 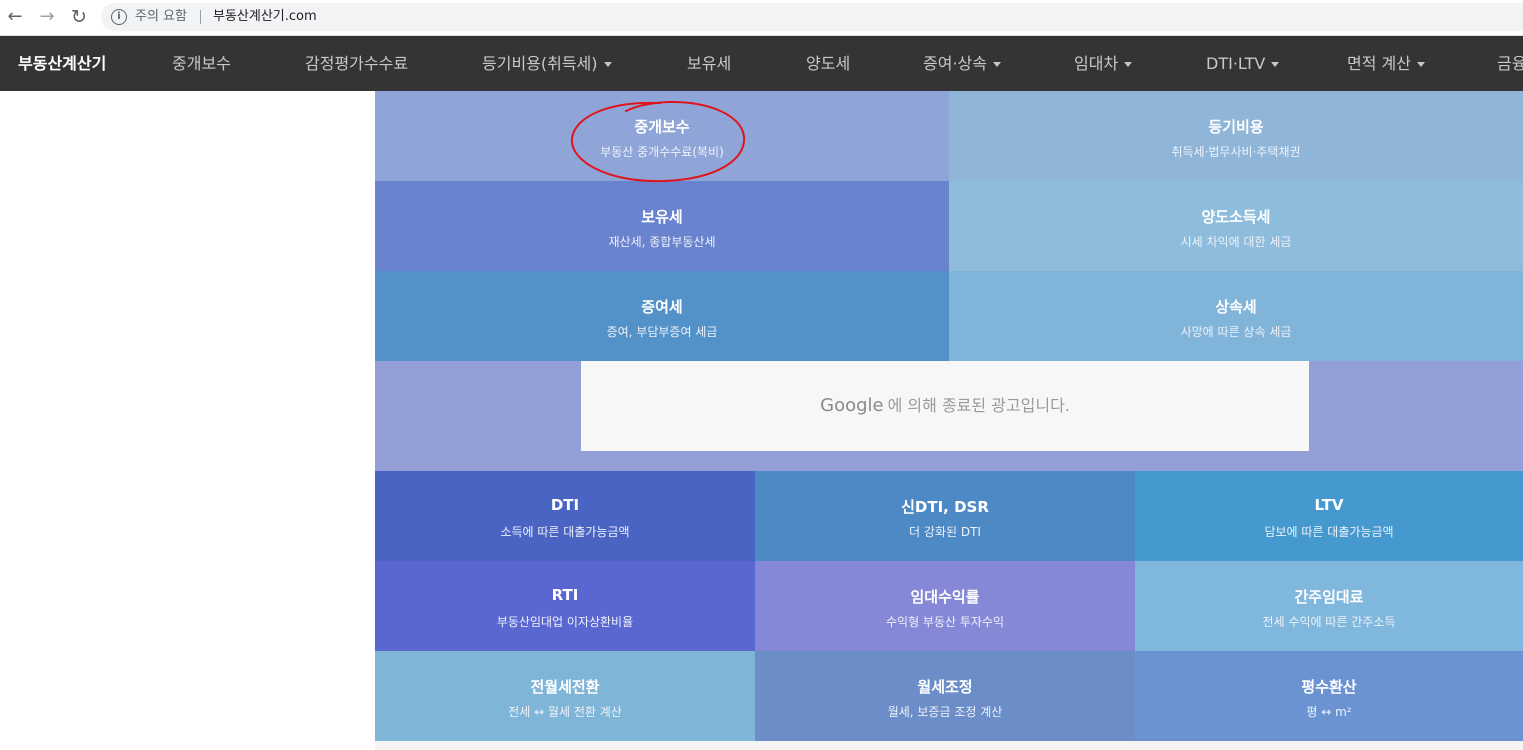 I want to click on url-text: 부동산계산기.com, so click(x=265, y=17).